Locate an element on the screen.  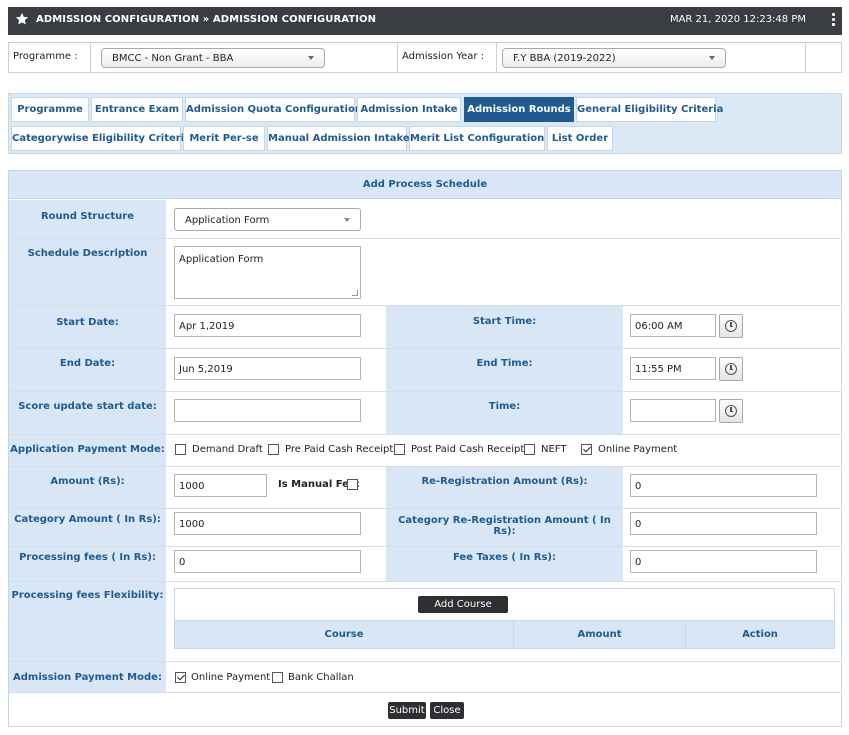
start-date-input: Apr 1,2019 is located at coordinates (267, 325).